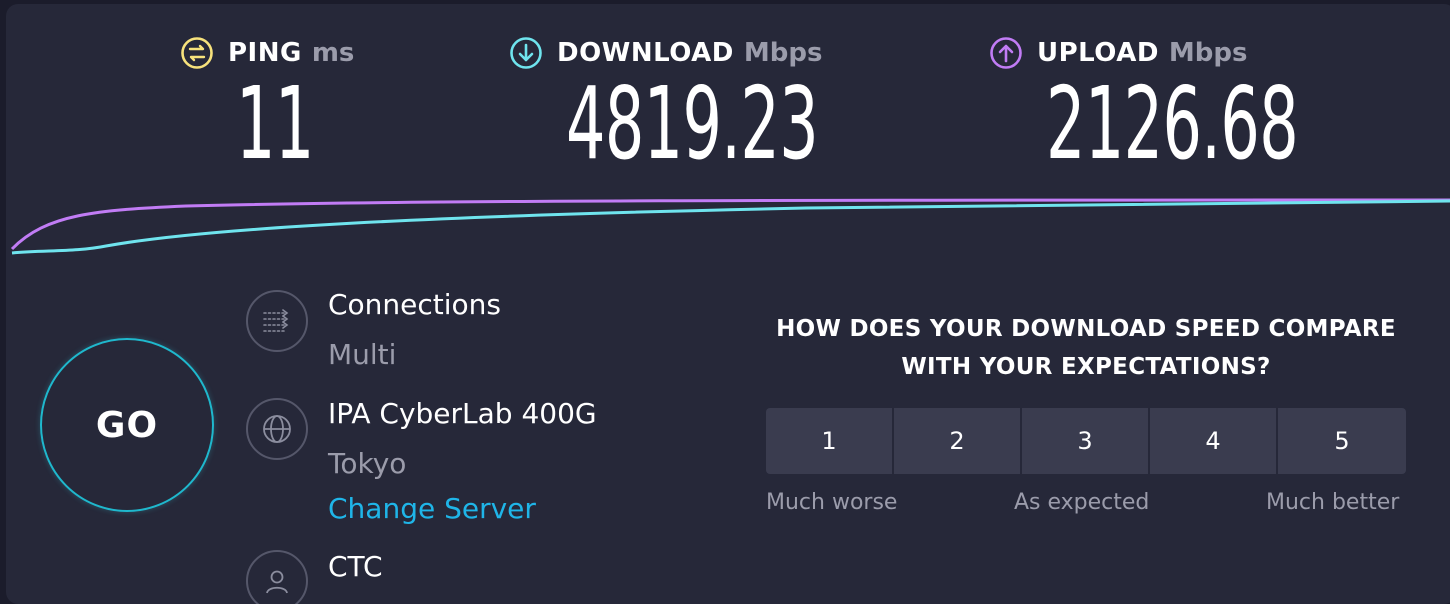 This screenshot has height=604, width=1450. Describe the element at coordinates (362, 354) in the screenshot. I see `connections-value: Multi` at that location.